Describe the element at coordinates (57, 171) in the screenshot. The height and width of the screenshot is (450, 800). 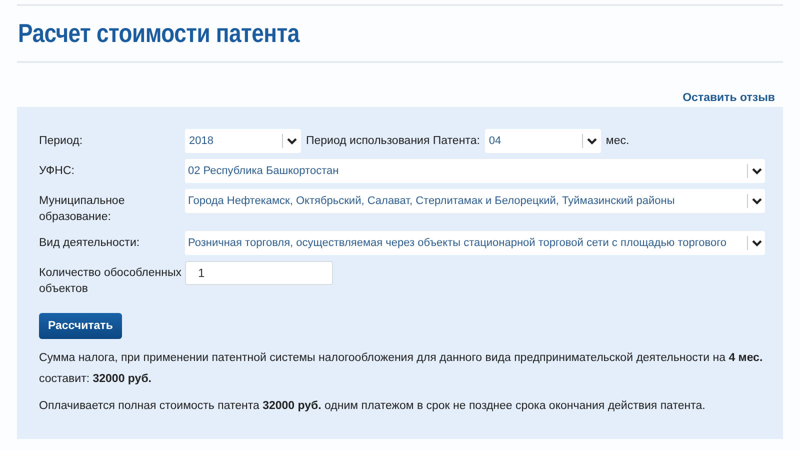
I see `field-label: УФНС:` at that location.